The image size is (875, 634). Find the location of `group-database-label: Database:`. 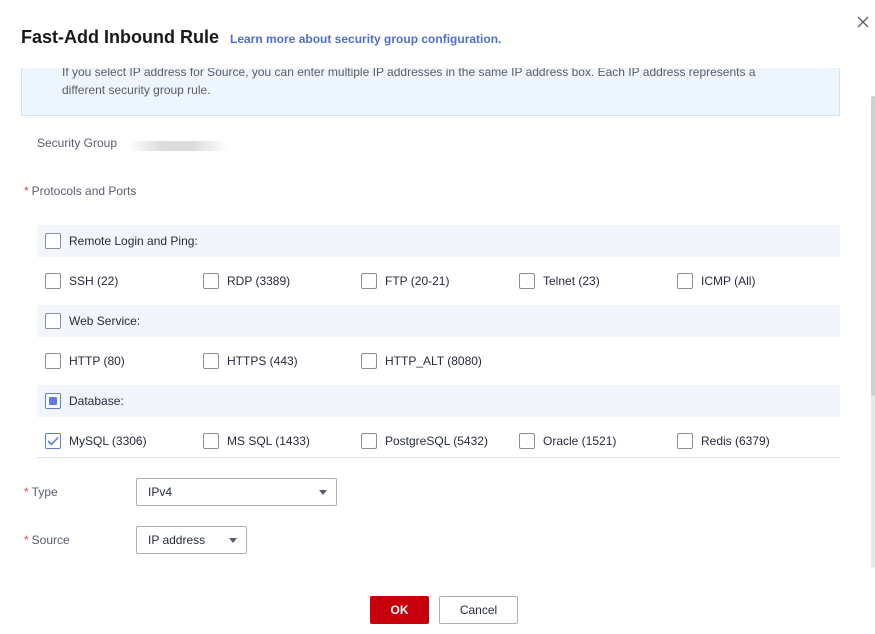

group-database-label: Database: is located at coordinates (96, 401).